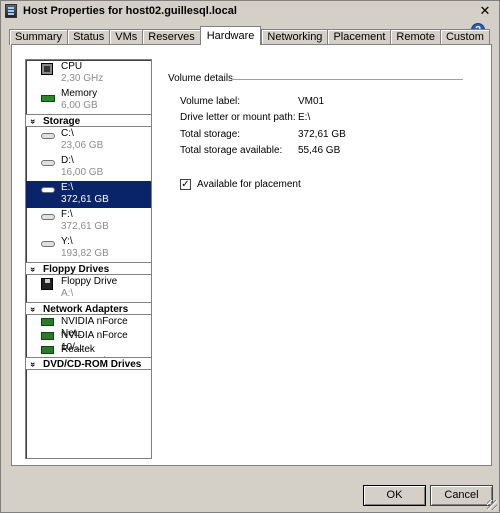 The width and height of the screenshot is (500, 513). I want to click on drive-label: D:\, so click(67, 160).